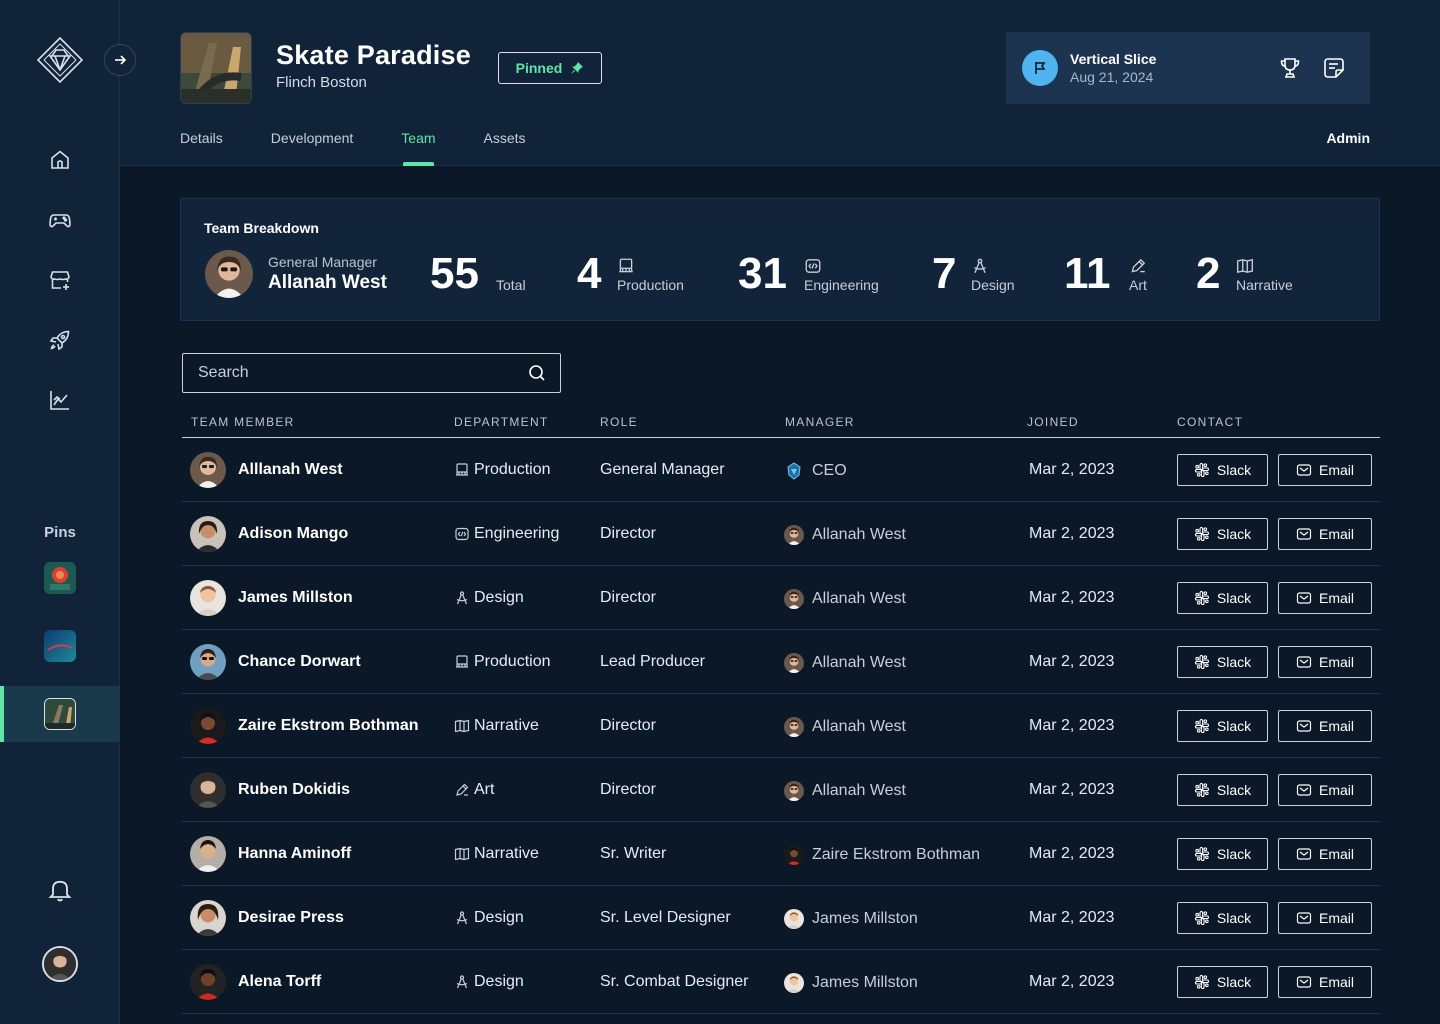 The image size is (1440, 1024). Describe the element at coordinates (291, 918) in the screenshot. I see `member-name: Desirae Press` at that location.